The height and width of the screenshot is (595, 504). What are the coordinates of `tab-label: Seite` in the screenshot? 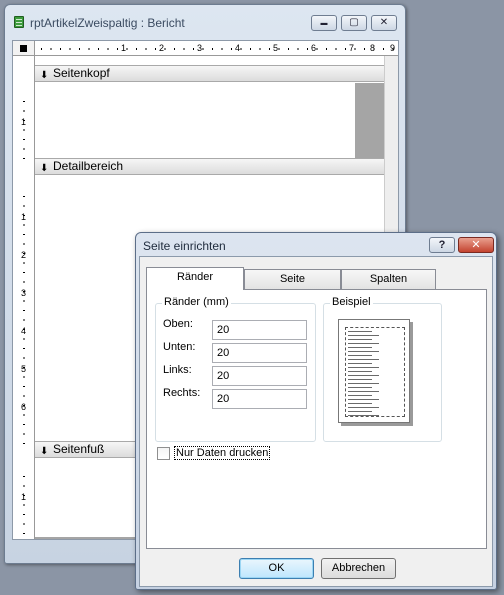 It's located at (292, 279).